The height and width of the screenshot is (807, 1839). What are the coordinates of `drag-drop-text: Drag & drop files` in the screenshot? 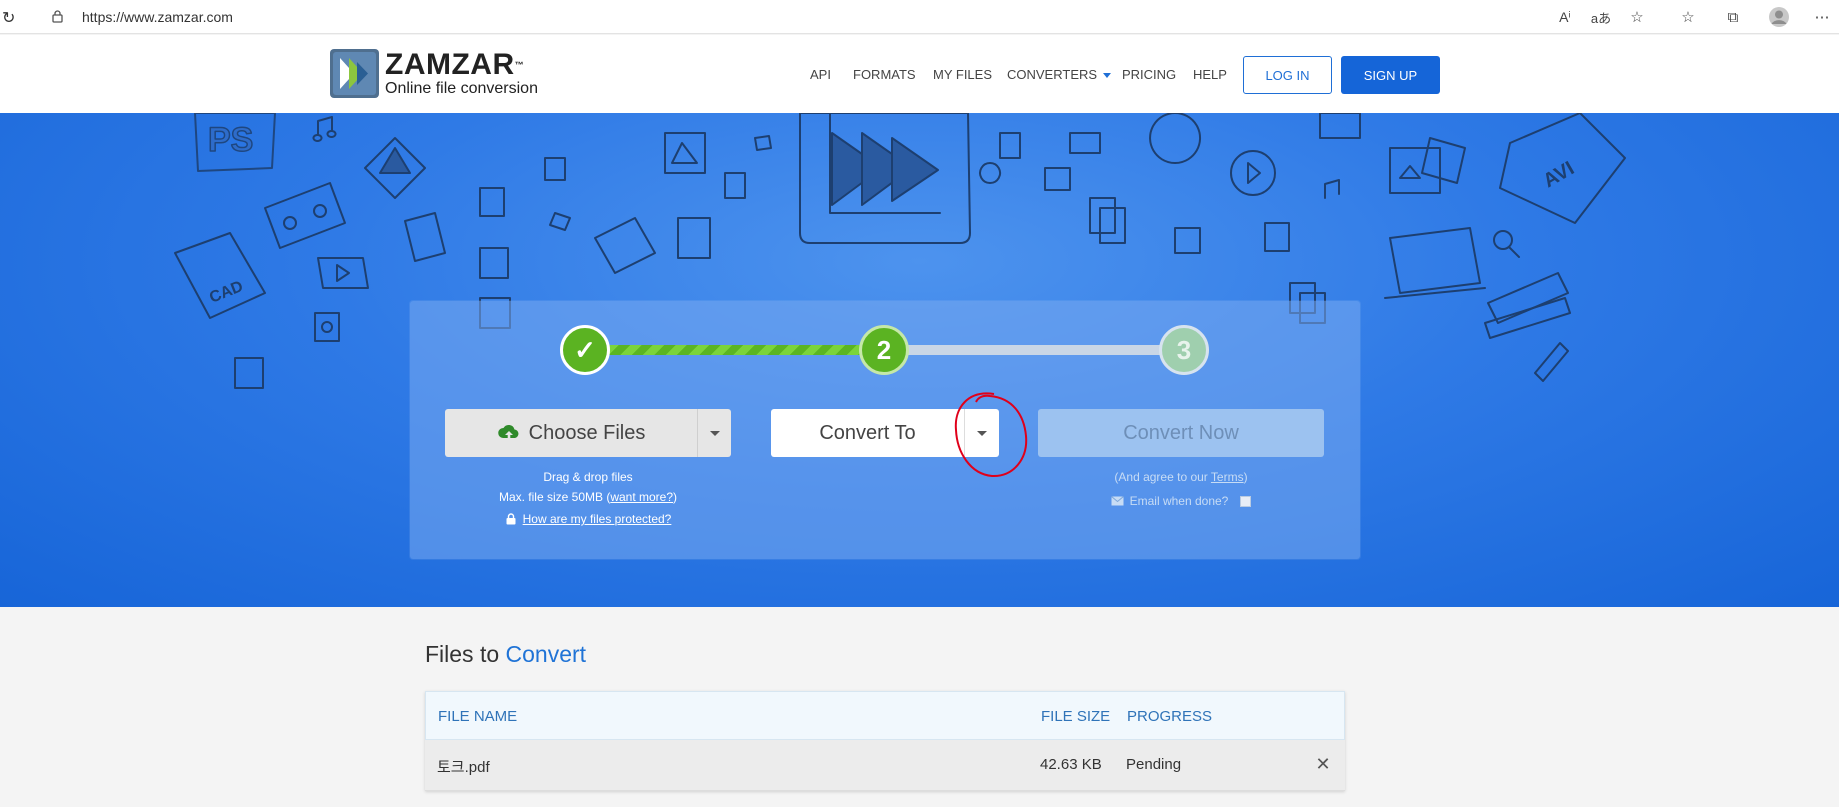 It's located at (588, 477).